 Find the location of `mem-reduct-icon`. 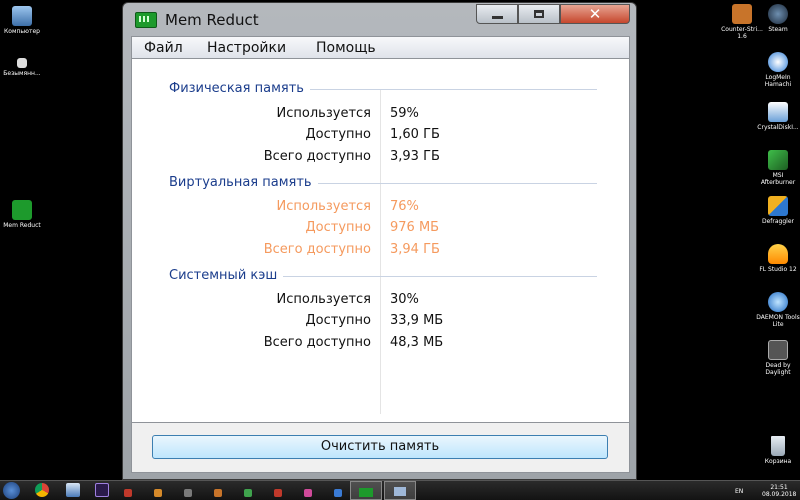

mem-reduct-icon is located at coordinates (22, 210).